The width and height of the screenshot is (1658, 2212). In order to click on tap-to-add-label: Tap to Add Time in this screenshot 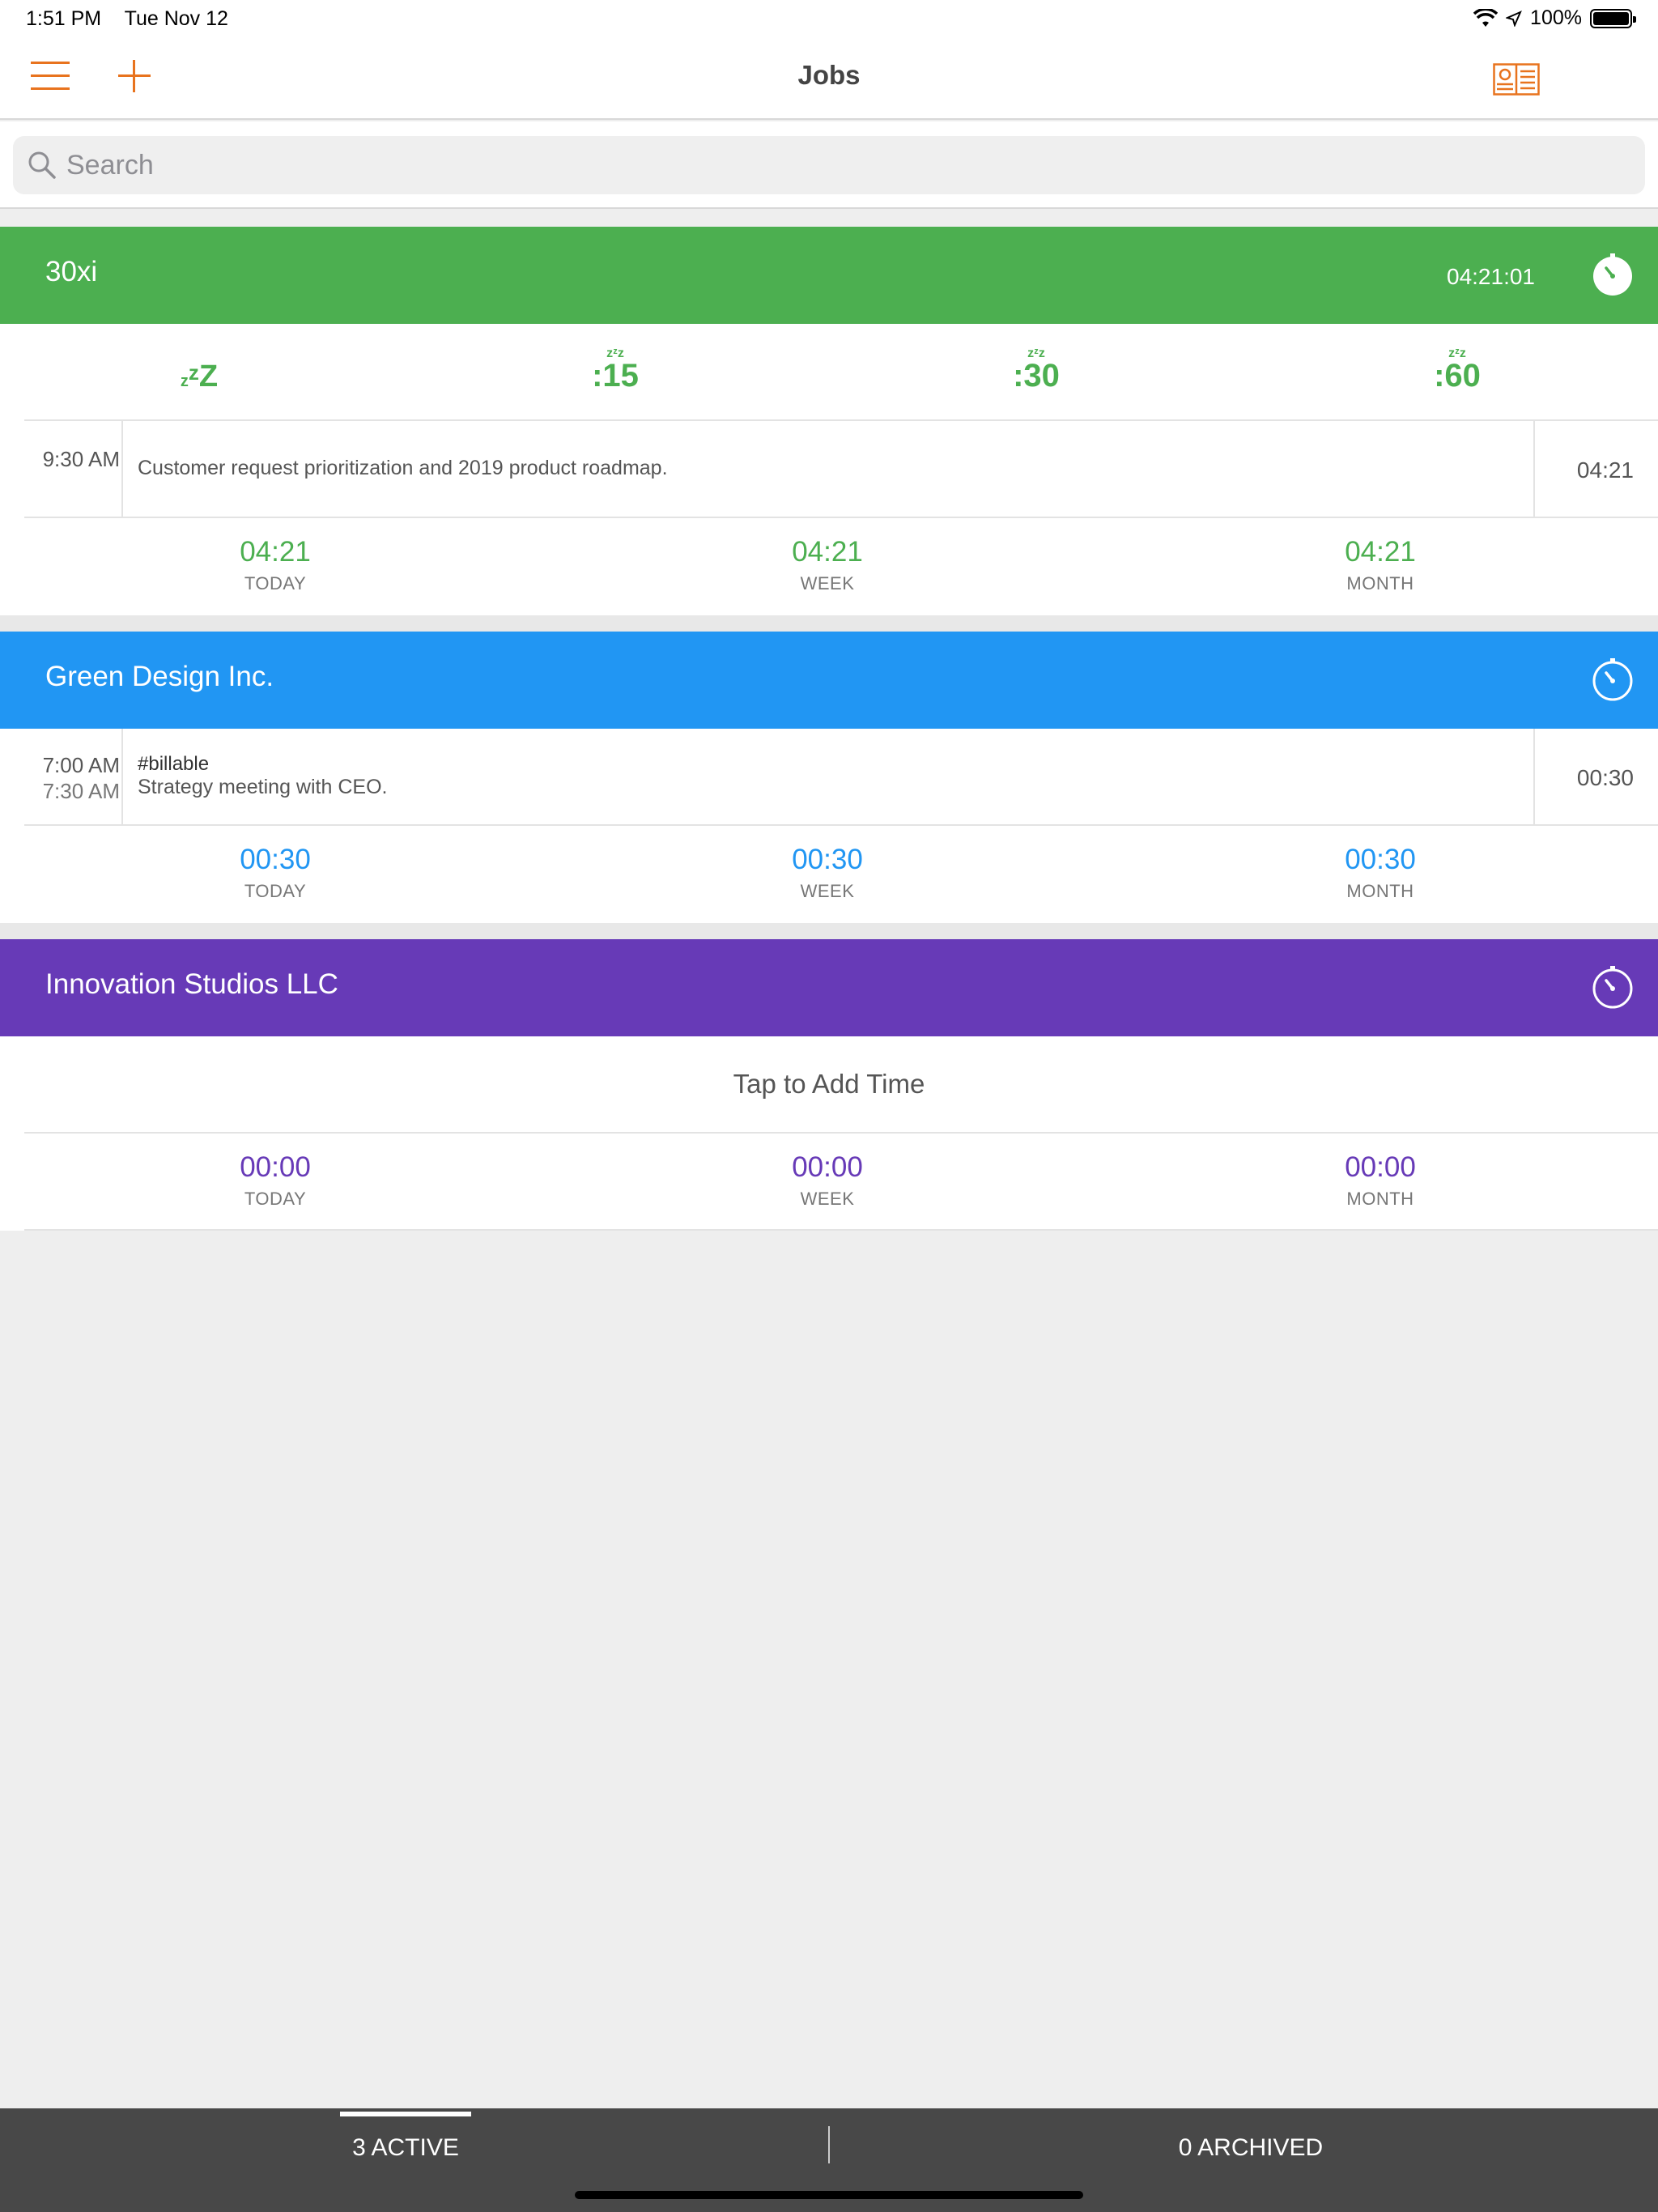, I will do `click(829, 1084)`.